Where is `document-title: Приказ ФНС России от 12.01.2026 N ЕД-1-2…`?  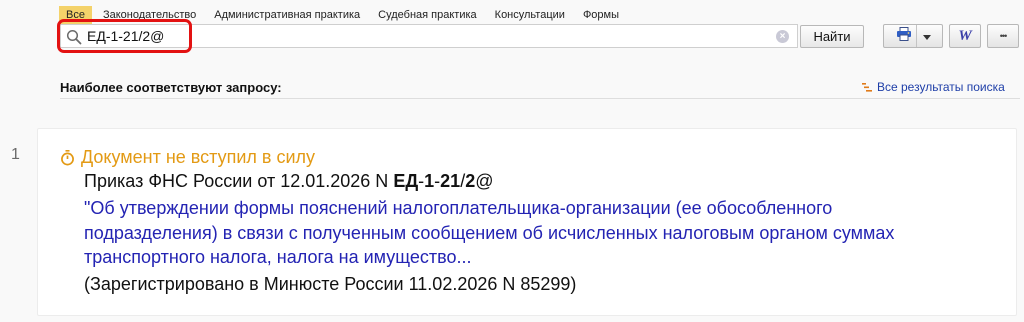 document-title: Приказ ФНС России от 12.01.2026 N ЕД-1-2… is located at coordinates (289, 181).